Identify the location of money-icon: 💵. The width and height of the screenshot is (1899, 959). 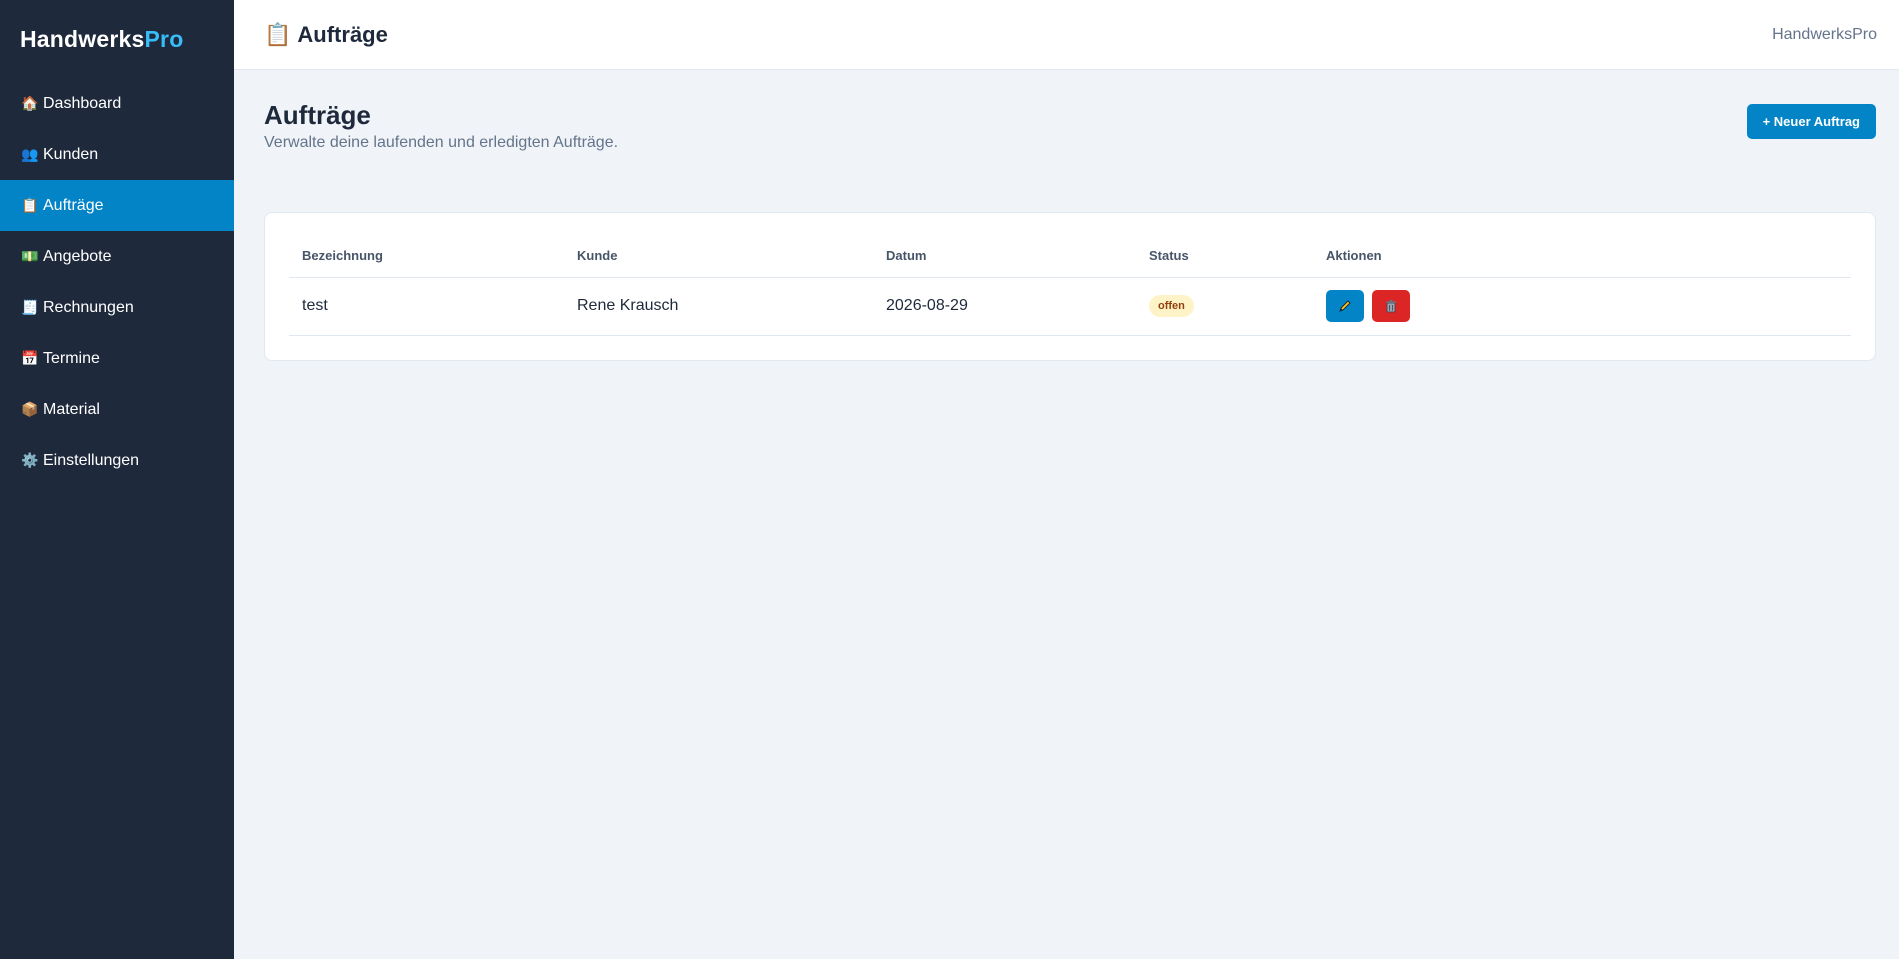
(30, 256).